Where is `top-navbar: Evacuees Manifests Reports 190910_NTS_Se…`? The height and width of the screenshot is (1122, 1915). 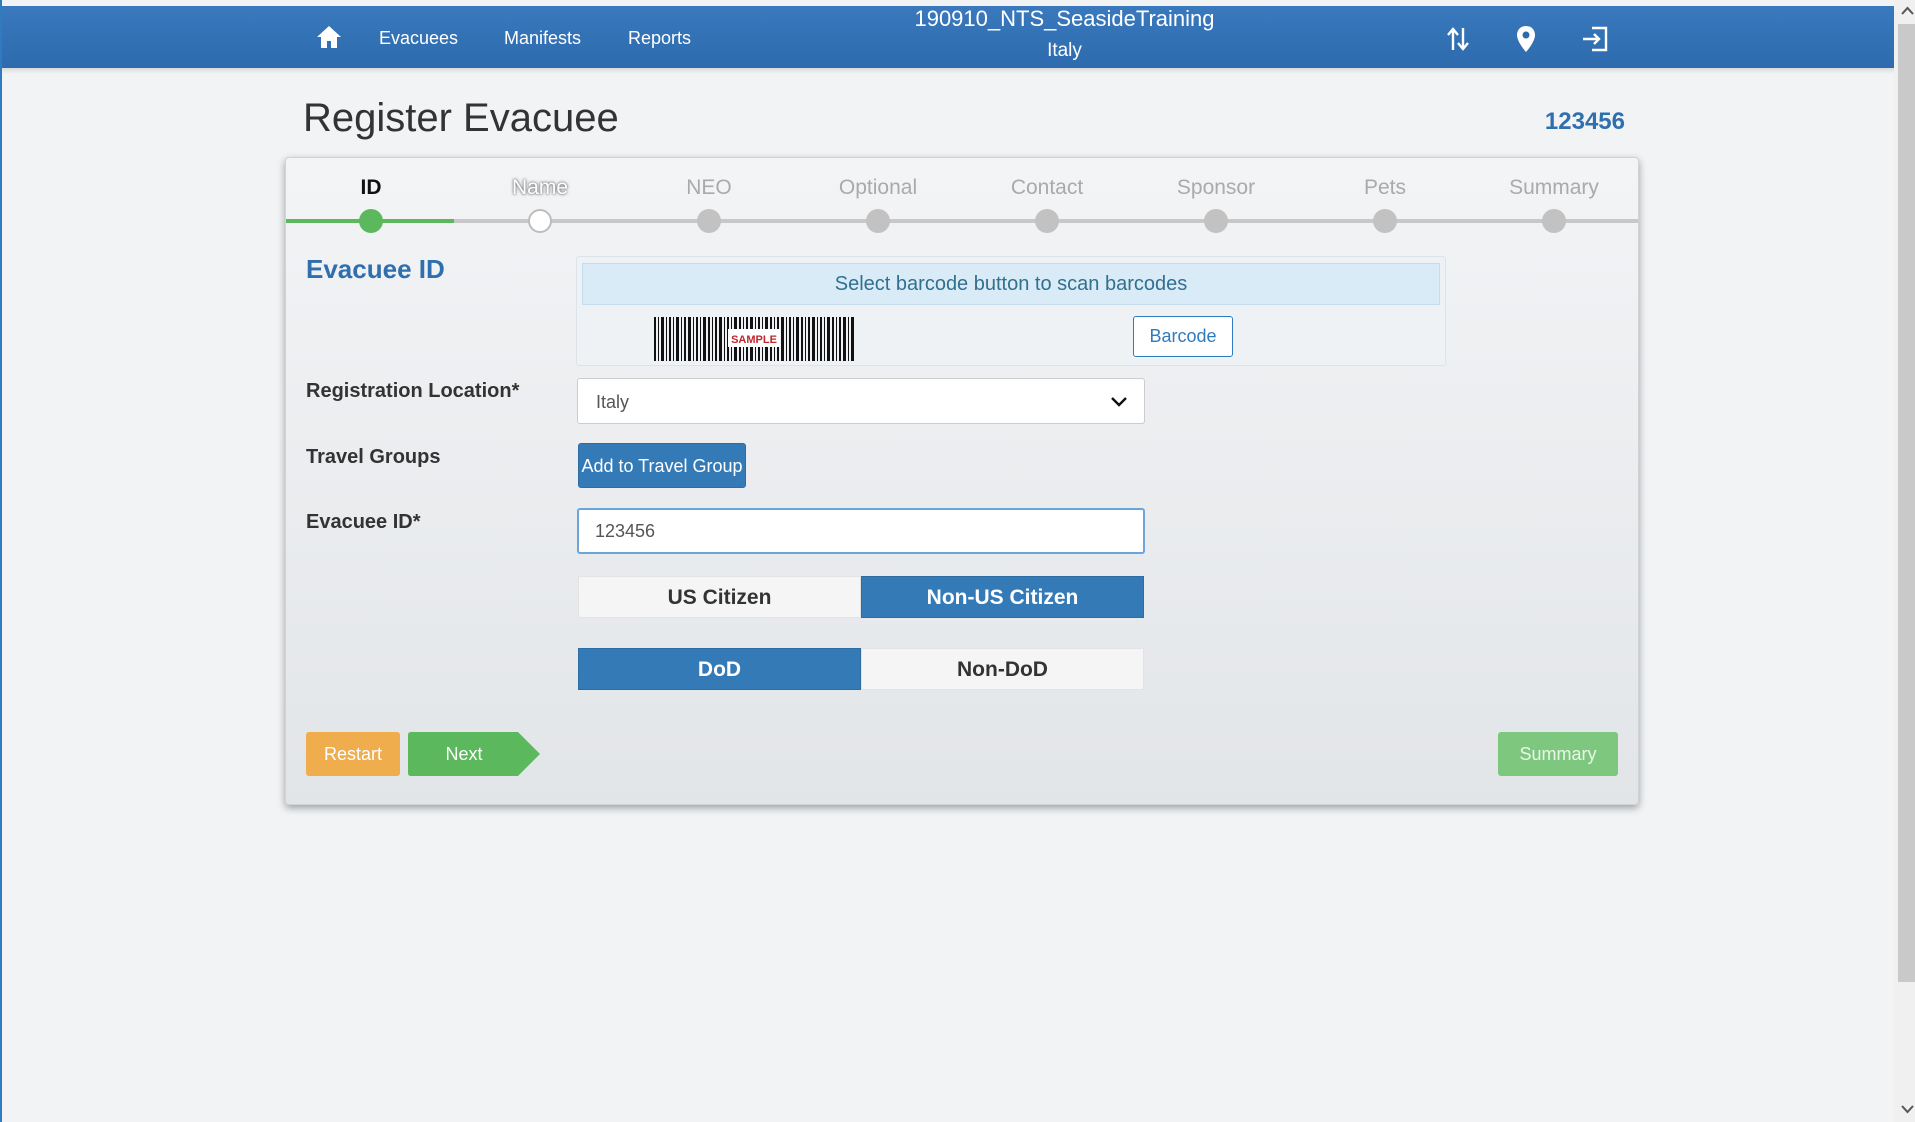 top-navbar: Evacuees Manifests Reports 190910_NTS_Se… is located at coordinates (948, 37).